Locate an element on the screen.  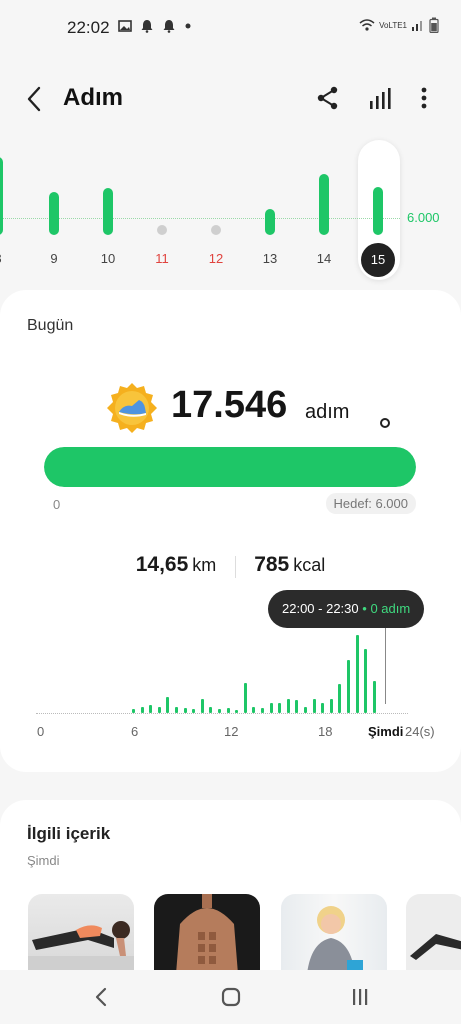
today-label: Bugün is located at coordinates (50, 325).